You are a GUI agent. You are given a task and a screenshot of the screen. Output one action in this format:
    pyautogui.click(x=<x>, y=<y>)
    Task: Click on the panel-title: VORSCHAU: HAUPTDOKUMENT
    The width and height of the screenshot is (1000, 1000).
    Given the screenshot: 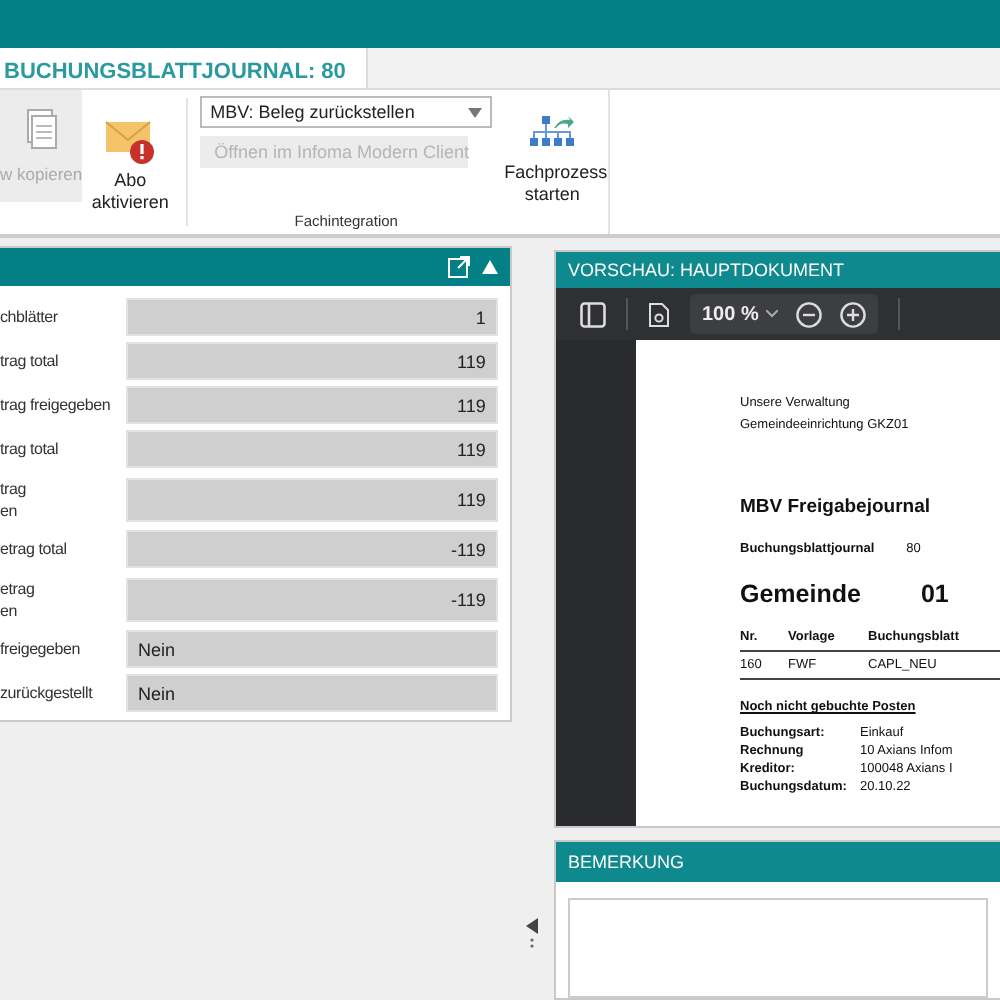 What is the action you would take?
    pyautogui.click(x=706, y=270)
    